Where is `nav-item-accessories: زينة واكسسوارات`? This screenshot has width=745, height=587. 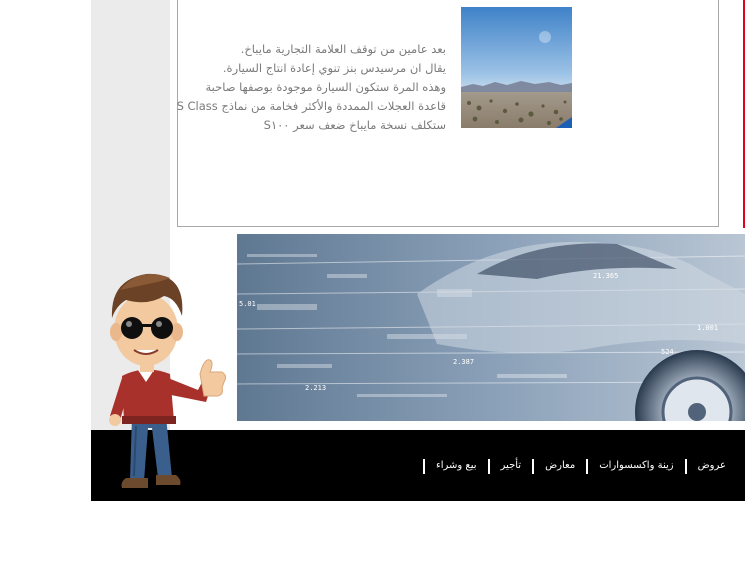 nav-item-accessories: زينة واكسسوارات is located at coordinates (636, 466).